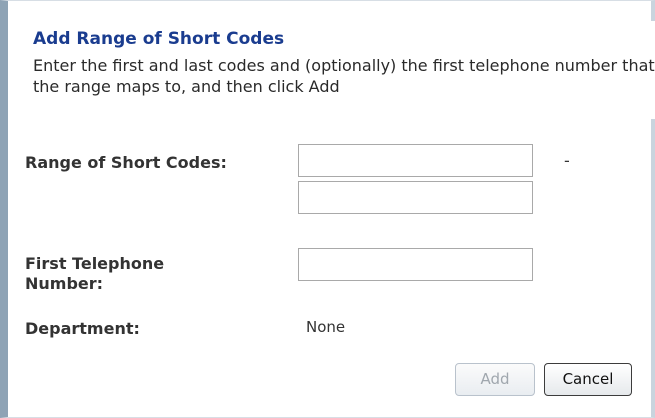 The height and width of the screenshot is (418, 655). Describe the element at coordinates (326, 327) in the screenshot. I see `department-value: None` at that location.